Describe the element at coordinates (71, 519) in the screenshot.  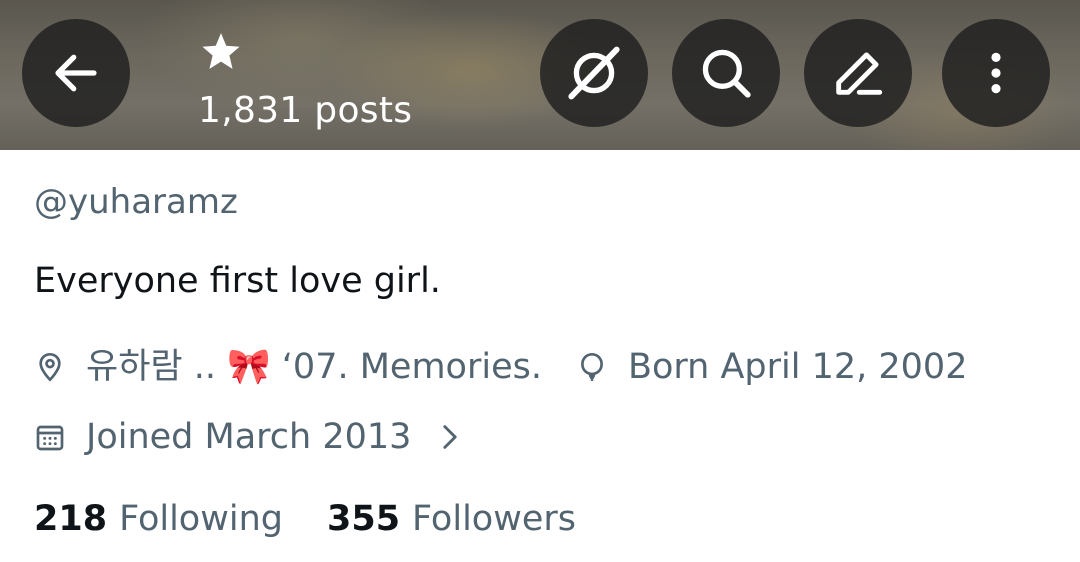
I see `following-count: 218` at that location.